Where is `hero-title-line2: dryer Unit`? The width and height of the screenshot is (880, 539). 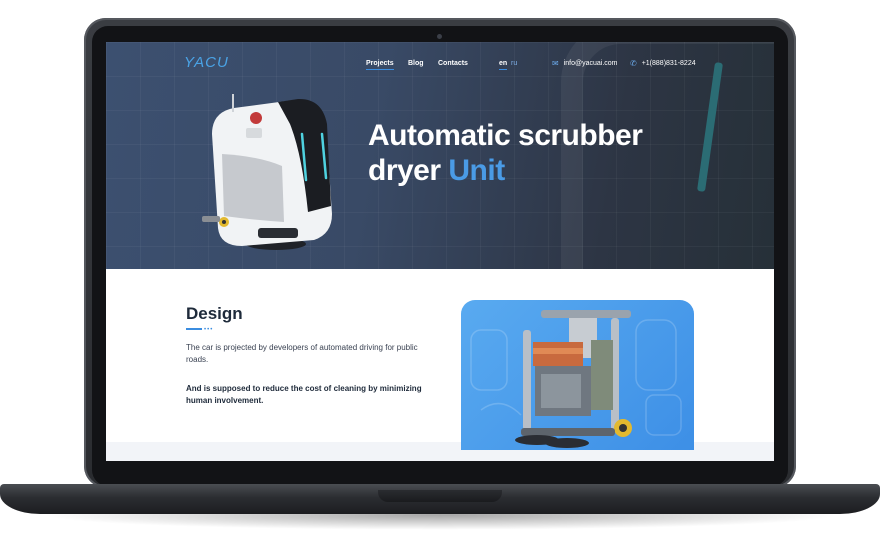 hero-title-line2: dryer Unit is located at coordinates (505, 170).